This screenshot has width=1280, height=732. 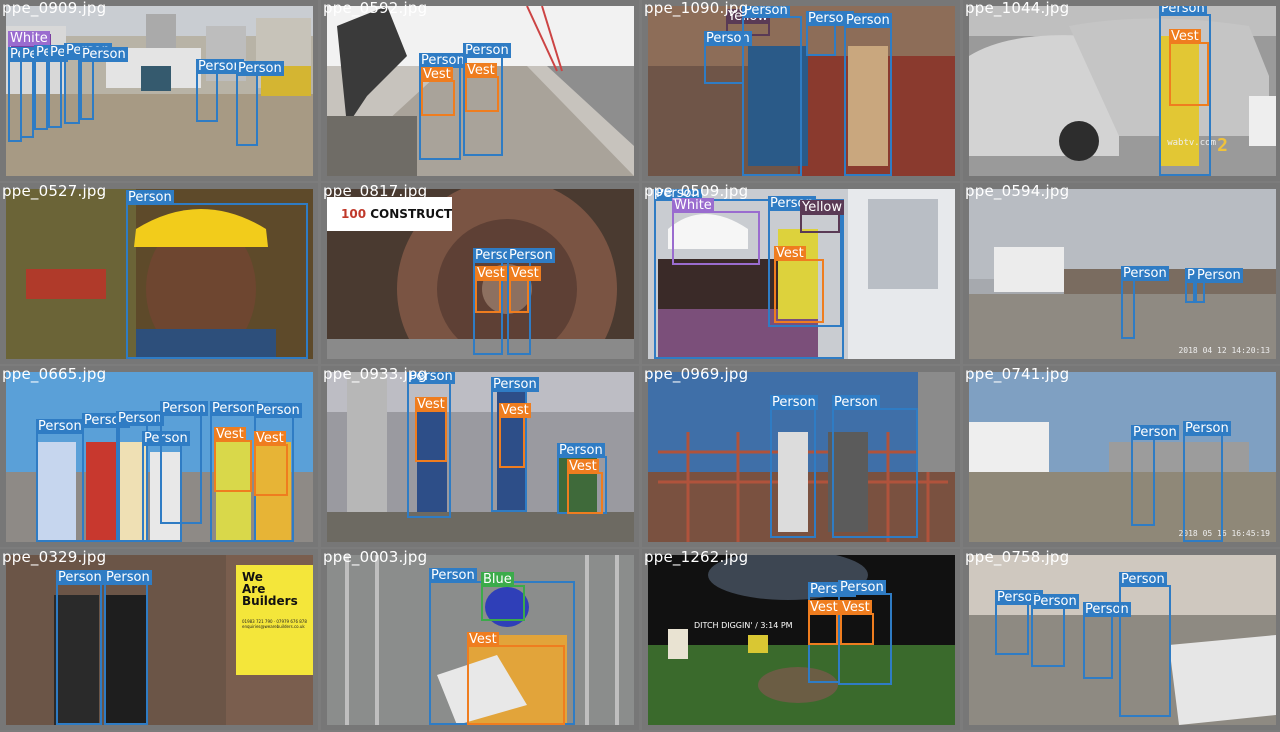 I want to click on bbox-white: White, so click(x=716, y=231).